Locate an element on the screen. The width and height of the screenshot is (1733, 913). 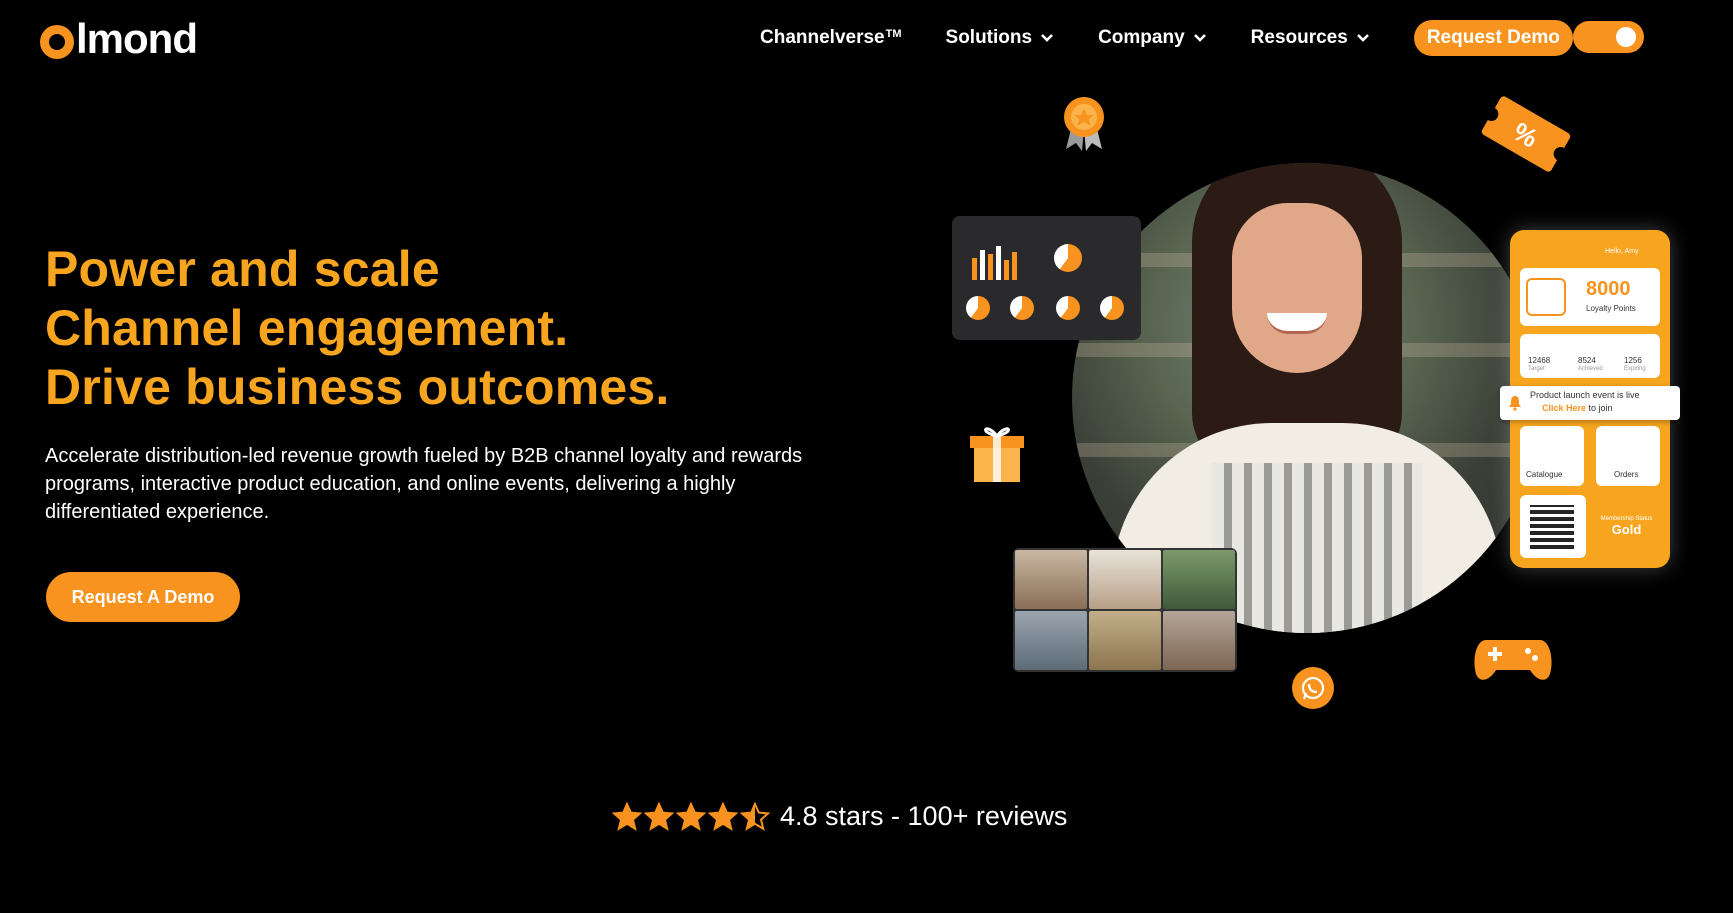
star-half-icon is located at coordinates (755, 816).